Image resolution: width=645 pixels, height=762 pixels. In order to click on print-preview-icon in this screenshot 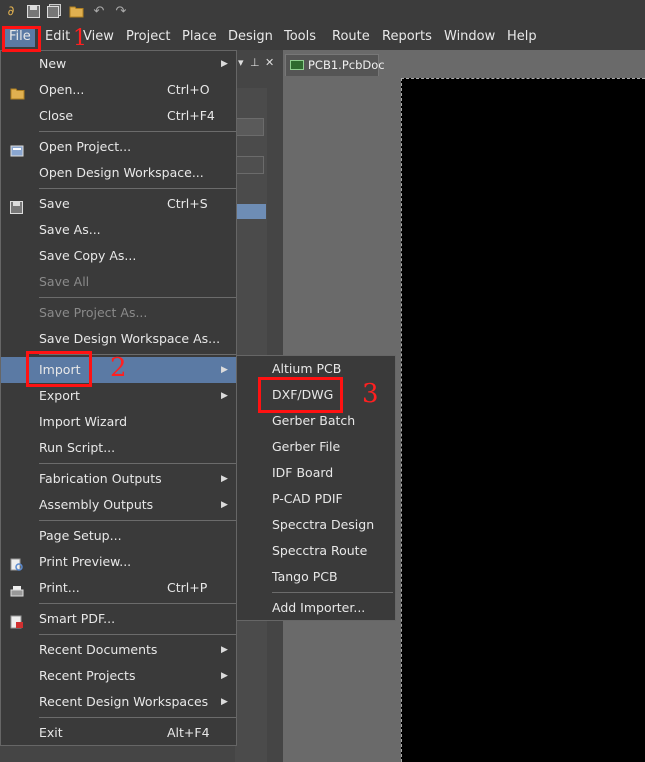, I will do `click(17, 563)`.